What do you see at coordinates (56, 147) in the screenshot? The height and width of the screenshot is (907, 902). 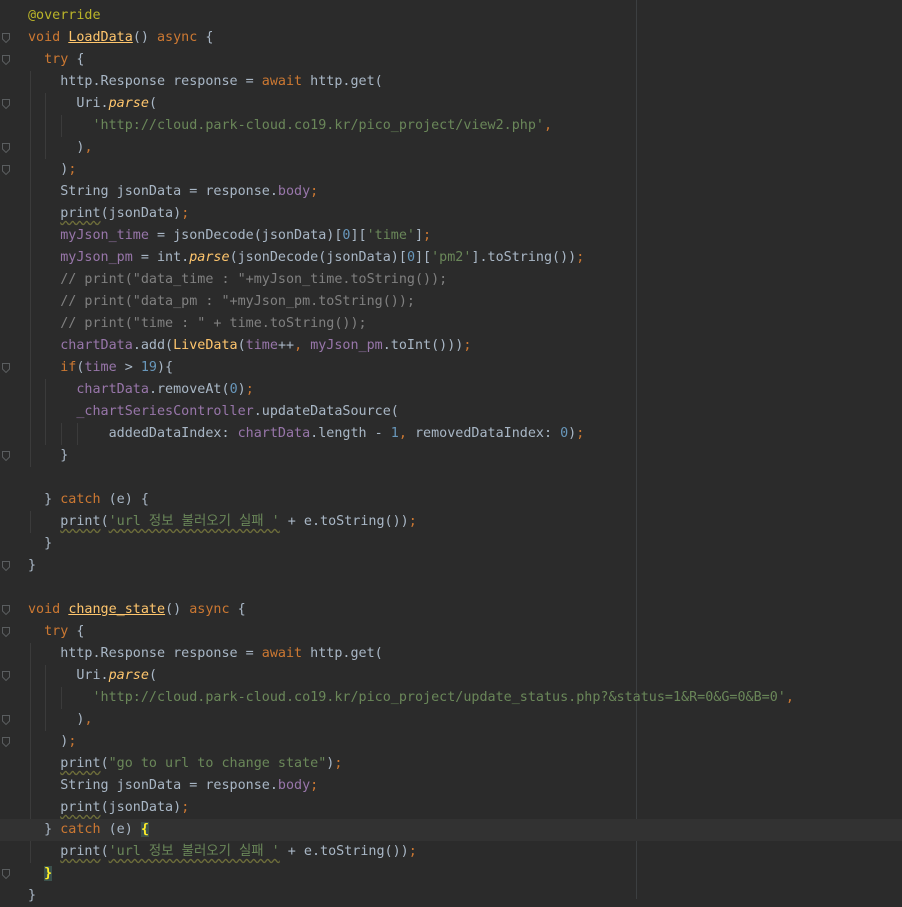 I see `code-token: )` at bounding box center [56, 147].